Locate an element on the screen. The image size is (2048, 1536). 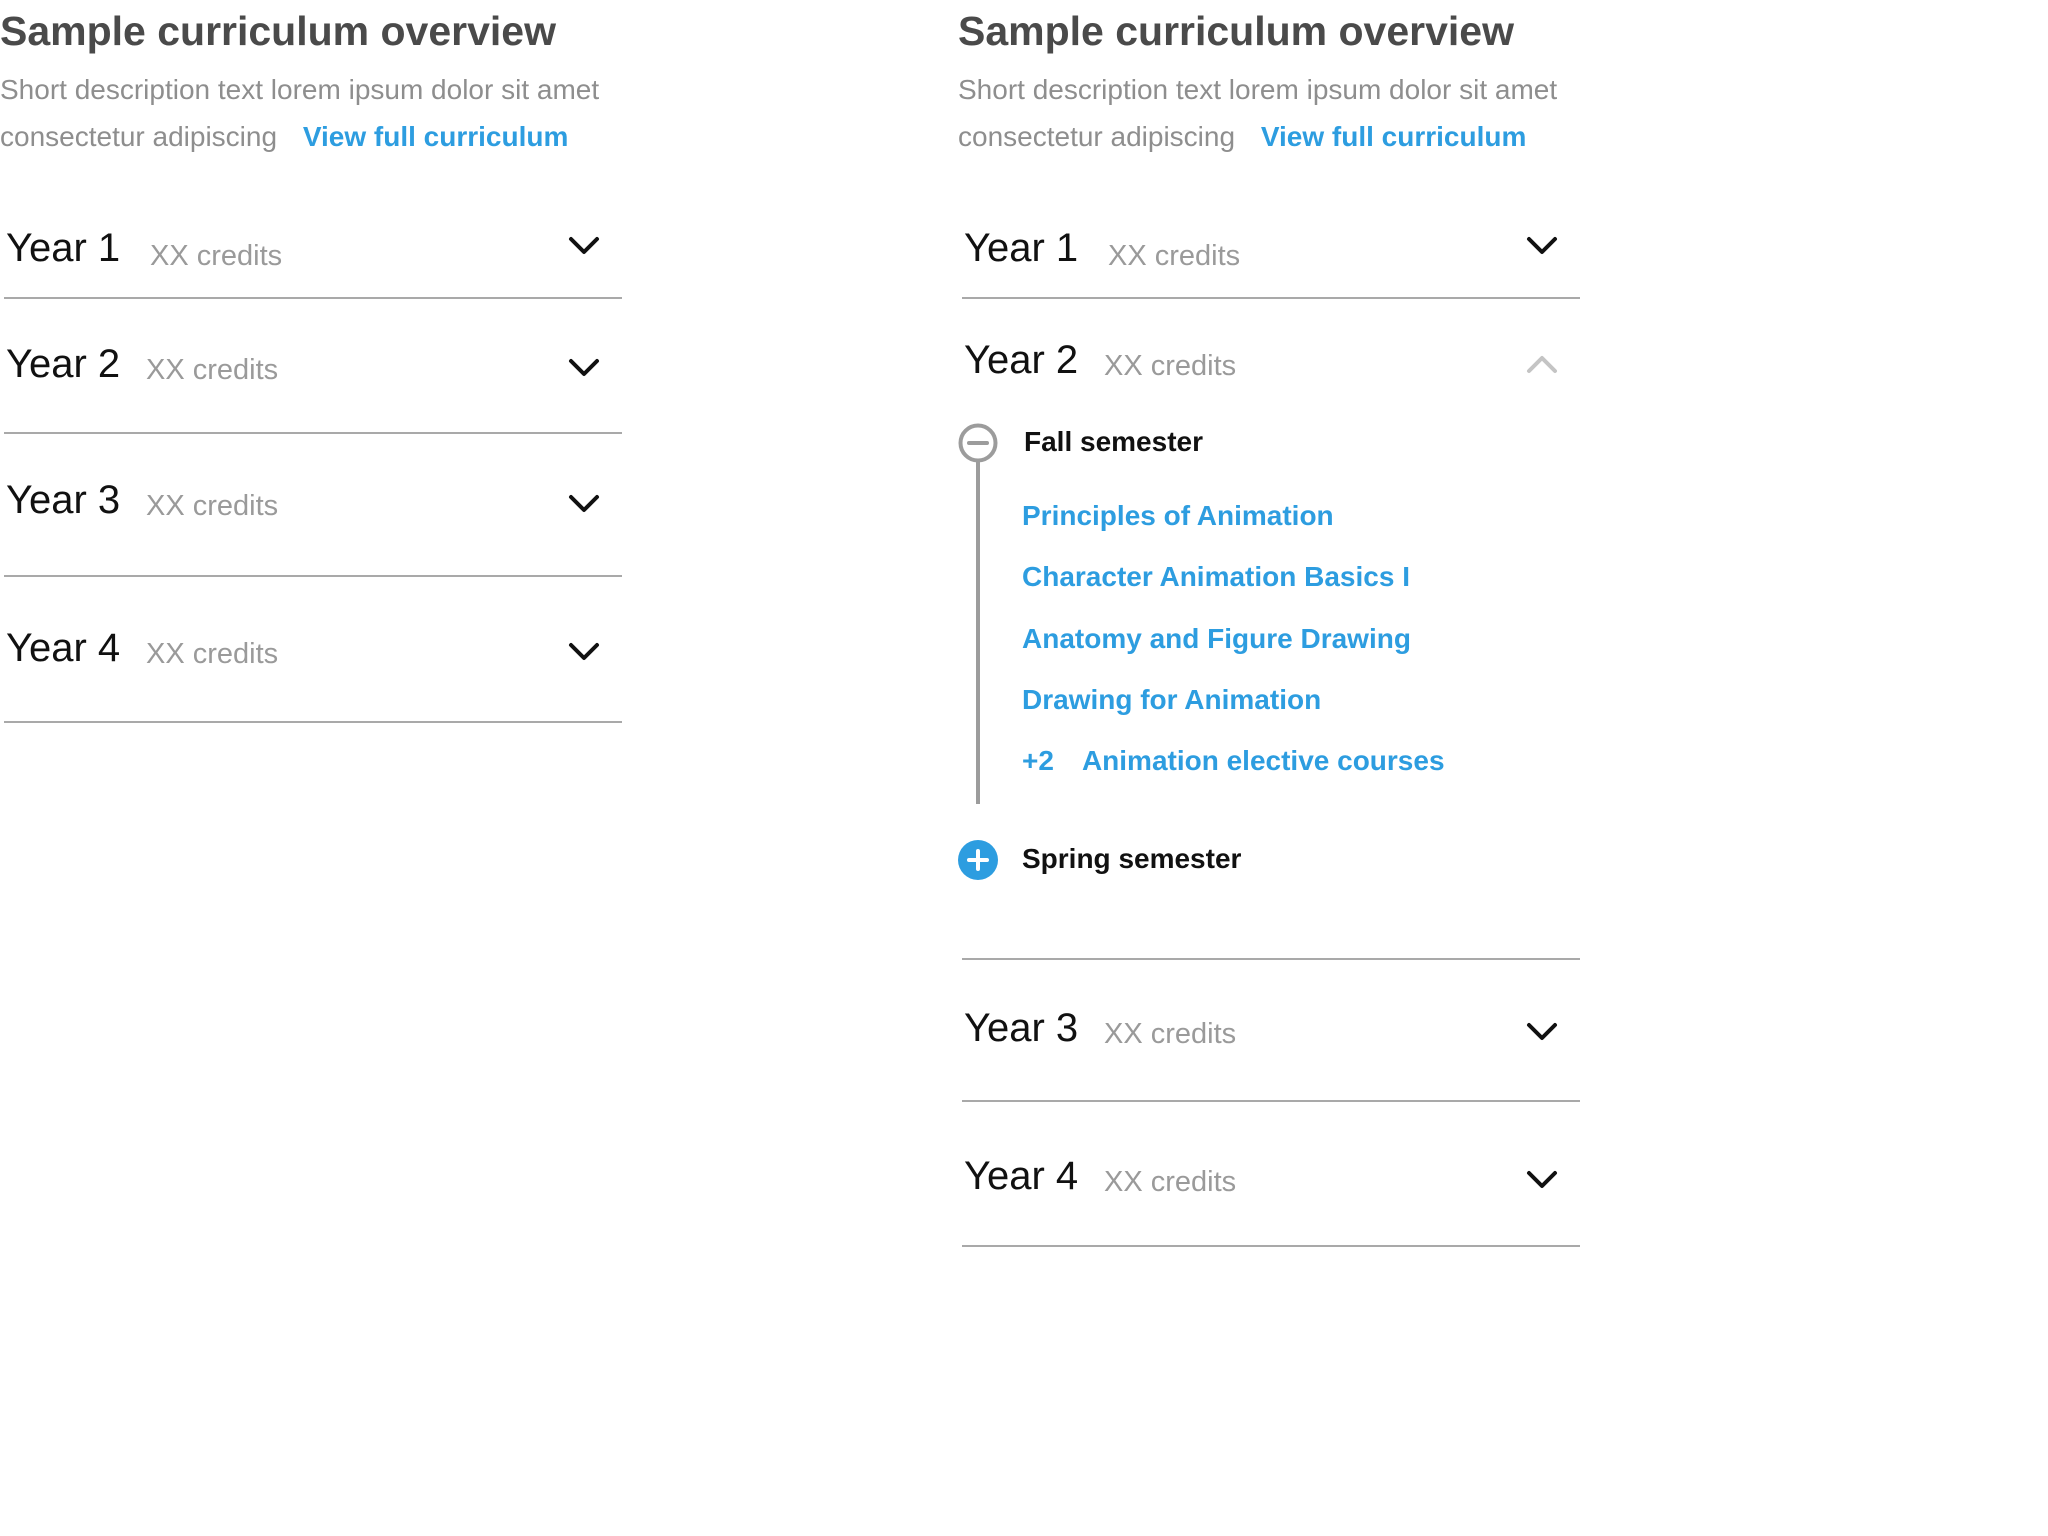
elective-count: +2 is located at coordinates (1038, 760).